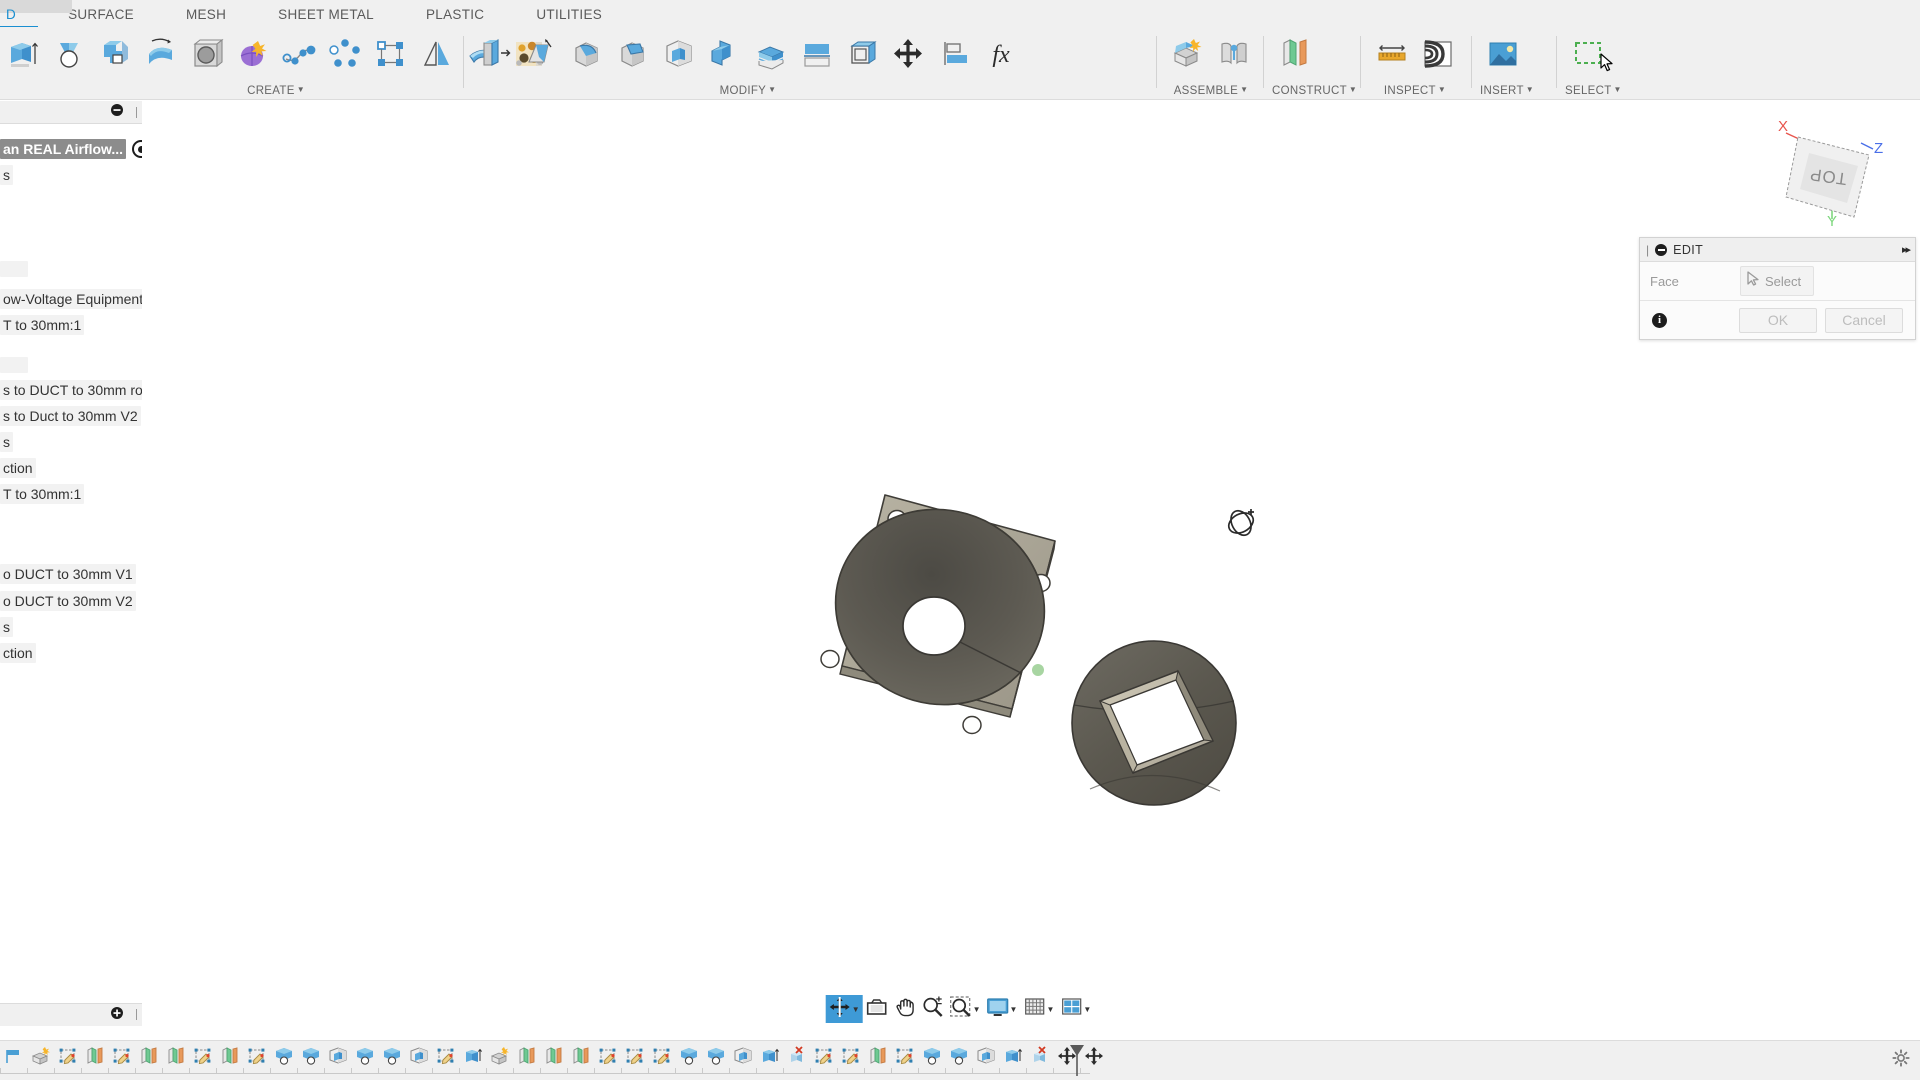 This screenshot has width=1920, height=1080. What do you see at coordinates (207, 54) in the screenshot?
I see `rib-button` at bounding box center [207, 54].